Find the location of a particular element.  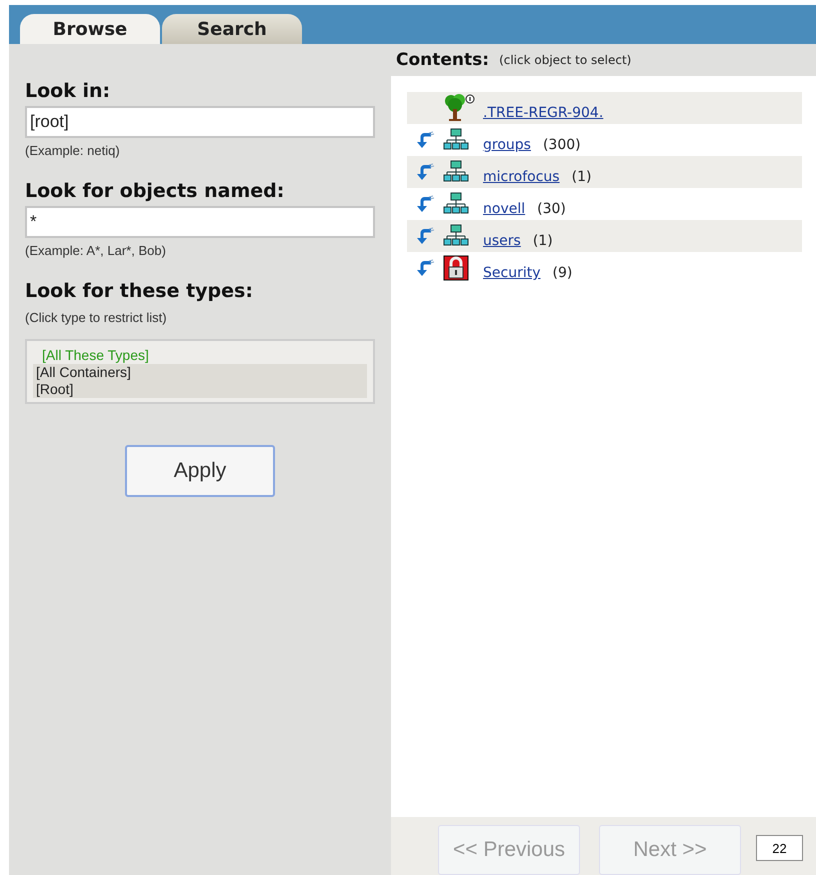

type-listbox: [All These Types] [All Containers] [Root] is located at coordinates (200, 371).